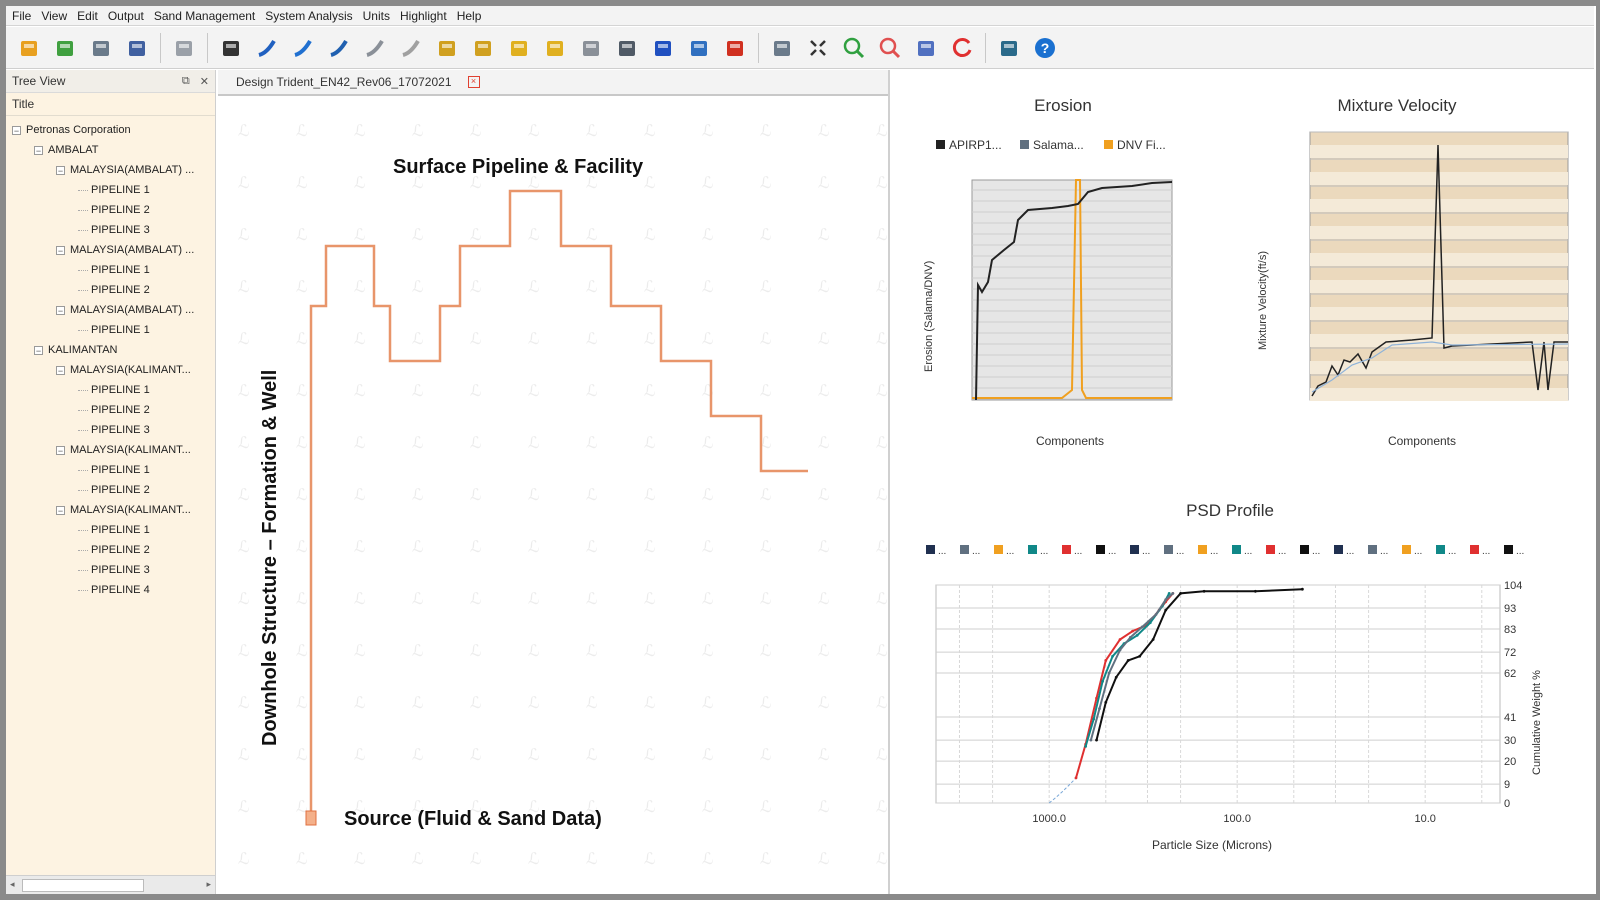 The width and height of the screenshot is (1600, 900). What do you see at coordinates (375, 48) in the screenshot?
I see `pipe-slant-icon` at bounding box center [375, 48].